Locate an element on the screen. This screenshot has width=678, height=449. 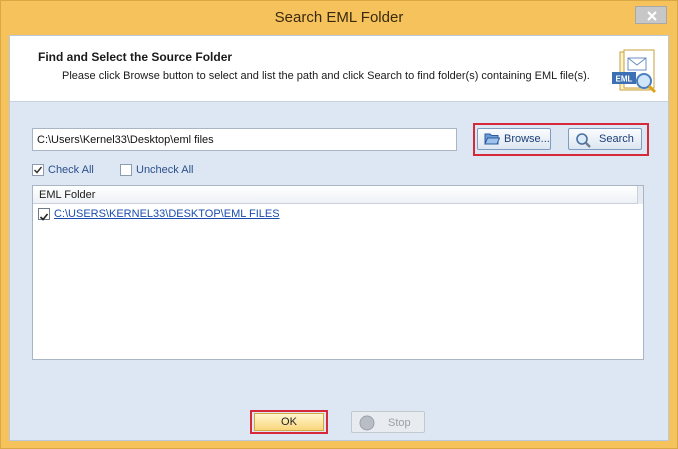
window-title: Search EML Folder is located at coordinates (339, 17).